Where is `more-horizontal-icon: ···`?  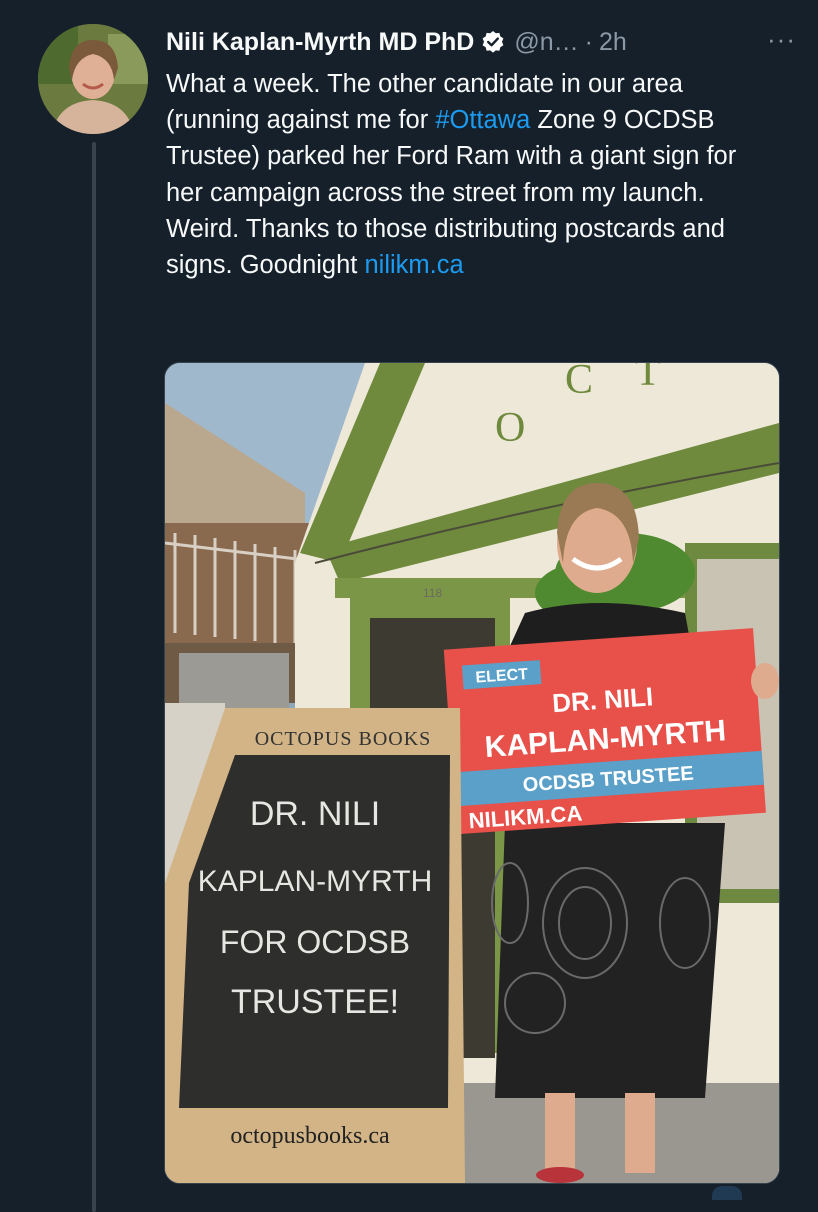 more-horizontal-icon: ··· is located at coordinates (781, 39).